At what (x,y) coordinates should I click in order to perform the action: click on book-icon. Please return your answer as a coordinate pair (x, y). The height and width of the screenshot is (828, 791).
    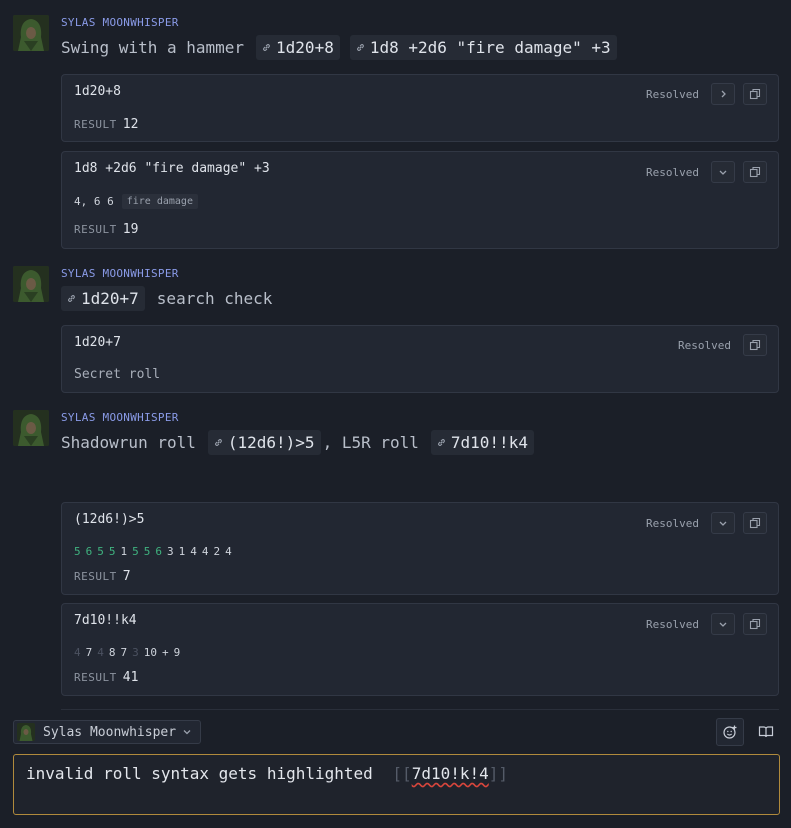
    Looking at the image, I should click on (766, 732).